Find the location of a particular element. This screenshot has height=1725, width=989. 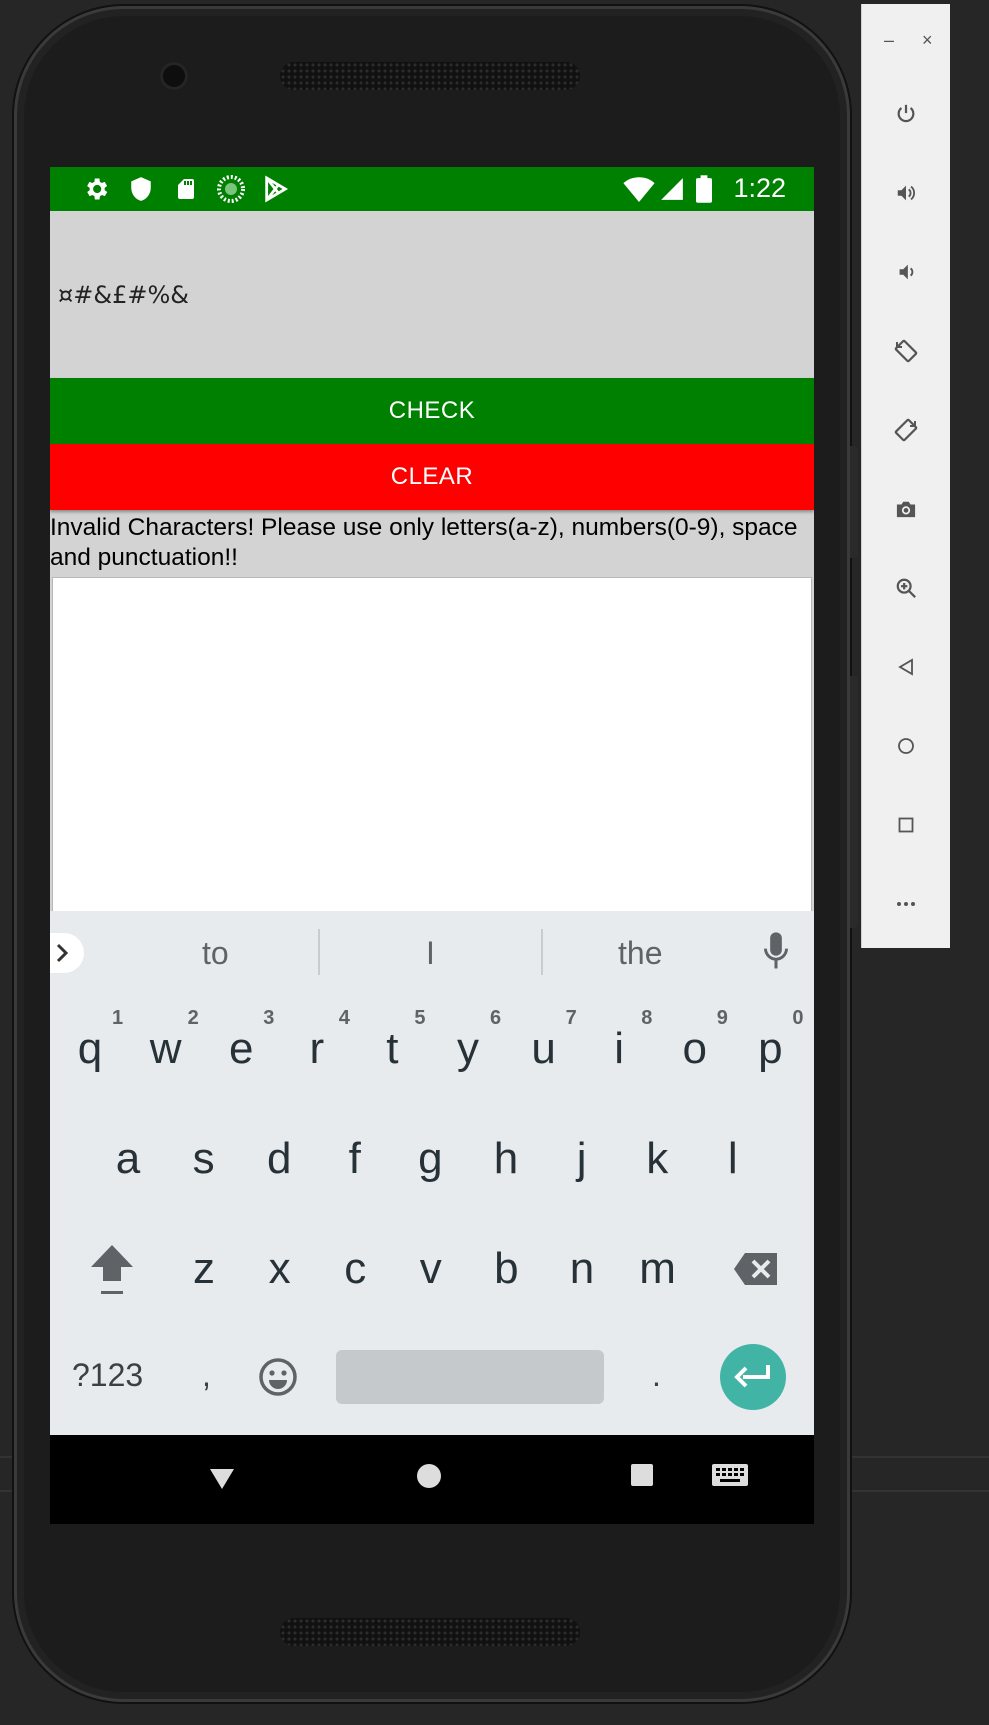

space-key is located at coordinates (470, 1377).